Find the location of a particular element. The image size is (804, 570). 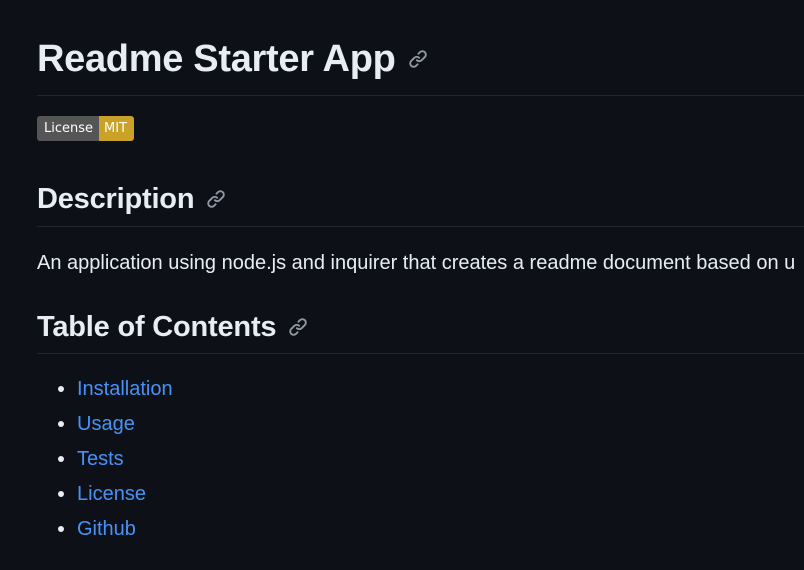

toc-link-usage: Usage is located at coordinates (106, 424).